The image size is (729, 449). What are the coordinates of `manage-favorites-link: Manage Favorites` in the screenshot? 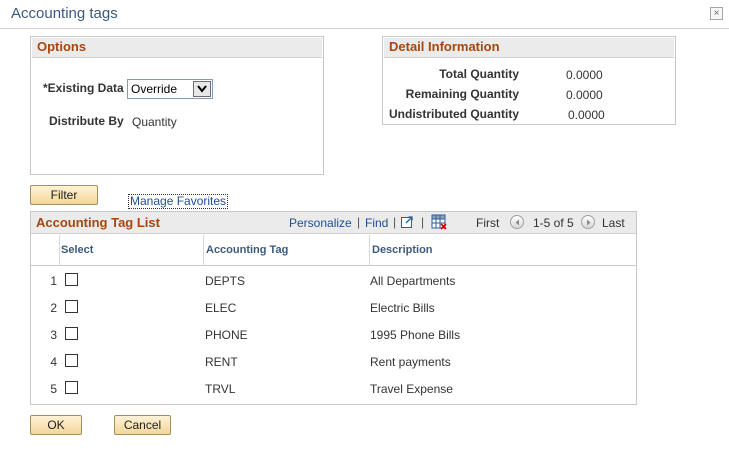 It's located at (178, 201).